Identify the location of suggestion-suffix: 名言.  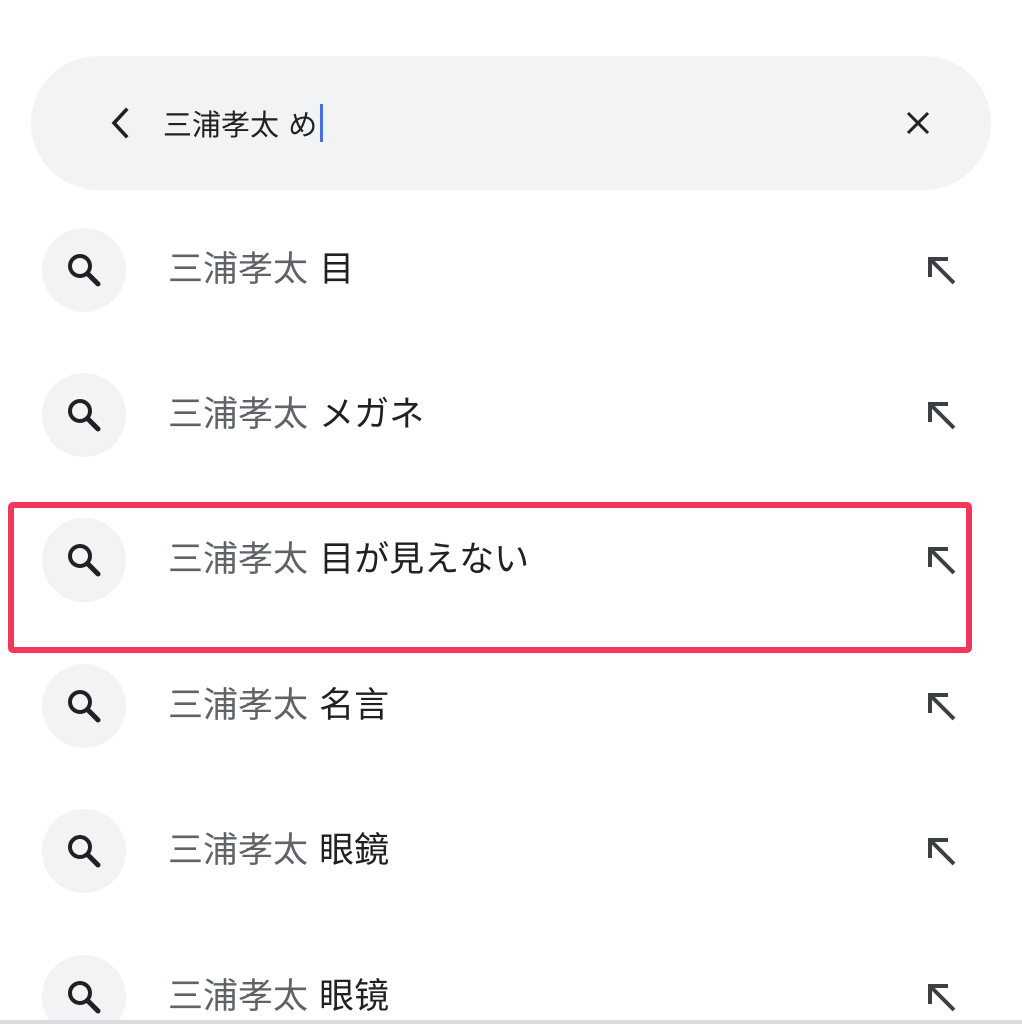
(354, 706).